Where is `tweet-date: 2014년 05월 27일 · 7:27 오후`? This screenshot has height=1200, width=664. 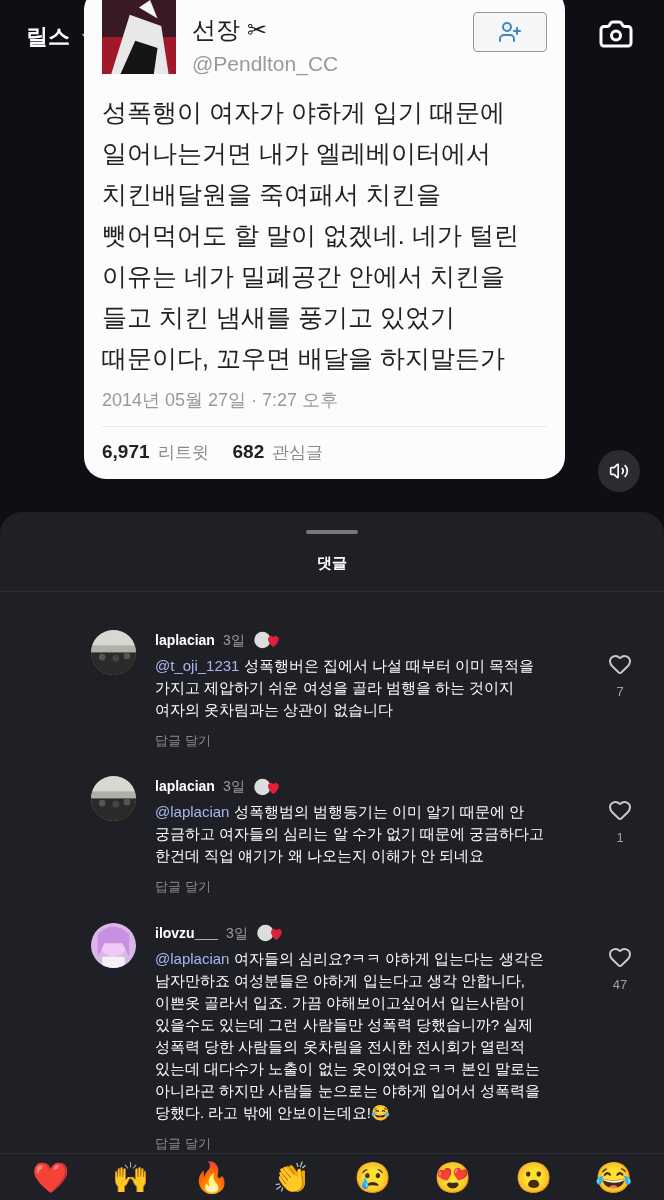 tweet-date: 2014년 05월 27일 · 7:27 오후 is located at coordinates (221, 400).